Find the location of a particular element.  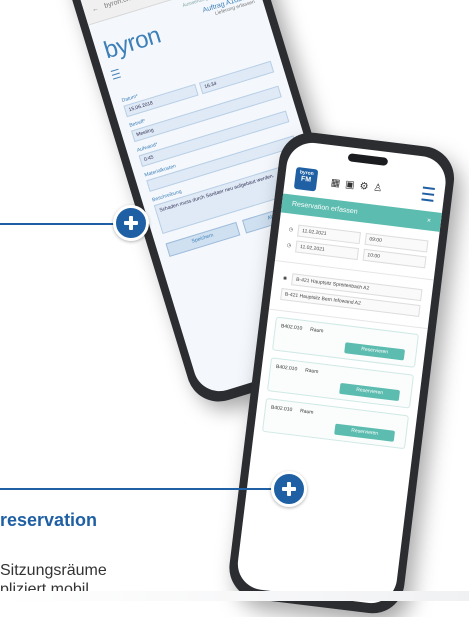

caption-line-1: Sitzungsräume is located at coordinates (53, 570).